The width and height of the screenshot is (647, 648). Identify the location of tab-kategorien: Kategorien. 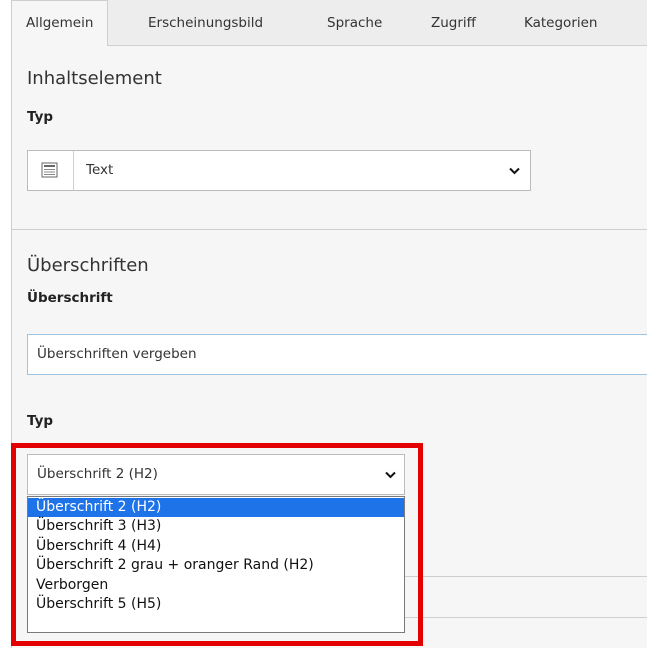
(560, 23).